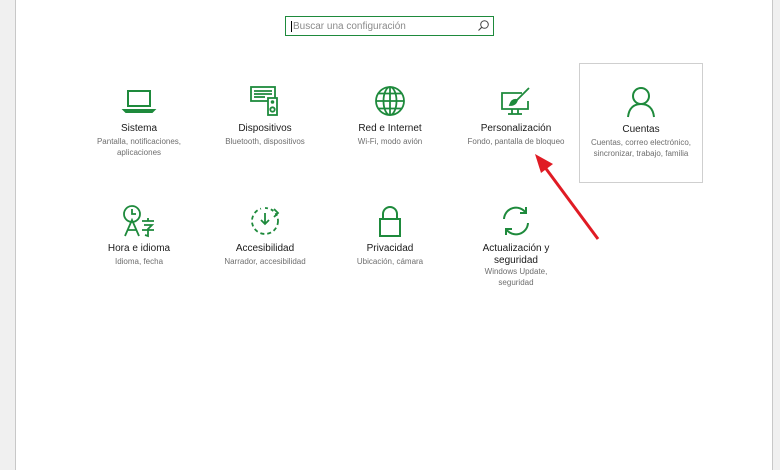 The width and height of the screenshot is (780, 470). What do you see at coordinates (265, 141) in the screenshot?
I see `tile-description: Bluetooth, dispositivos` at bounding box center [265, 141].